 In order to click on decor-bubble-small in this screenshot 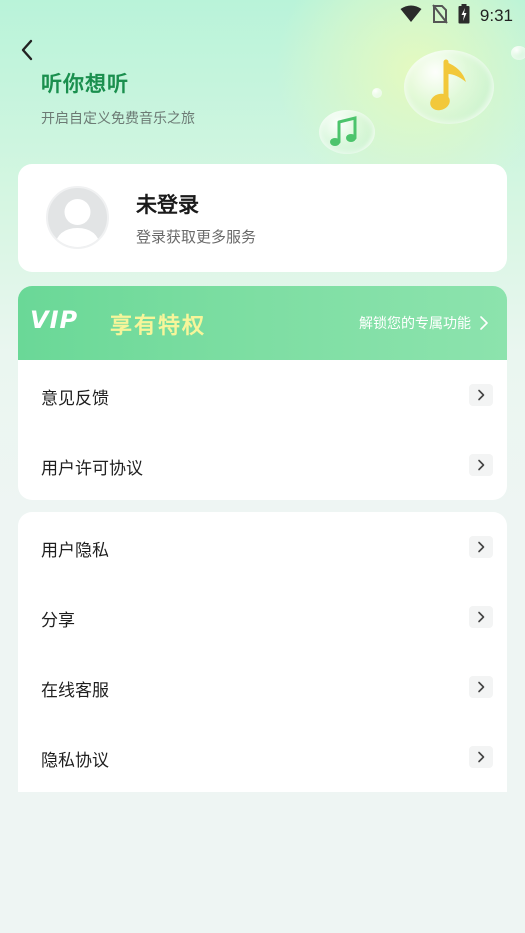, I will do `click(347, 132)`.